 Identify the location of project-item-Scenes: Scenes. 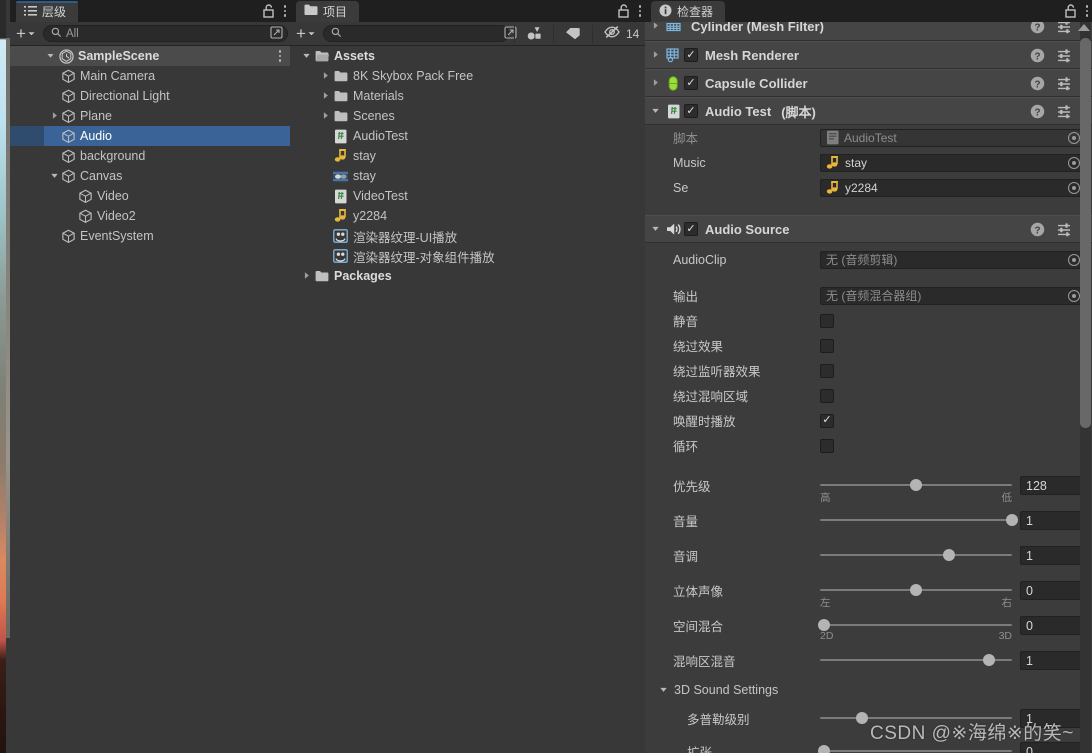
(467, 116).